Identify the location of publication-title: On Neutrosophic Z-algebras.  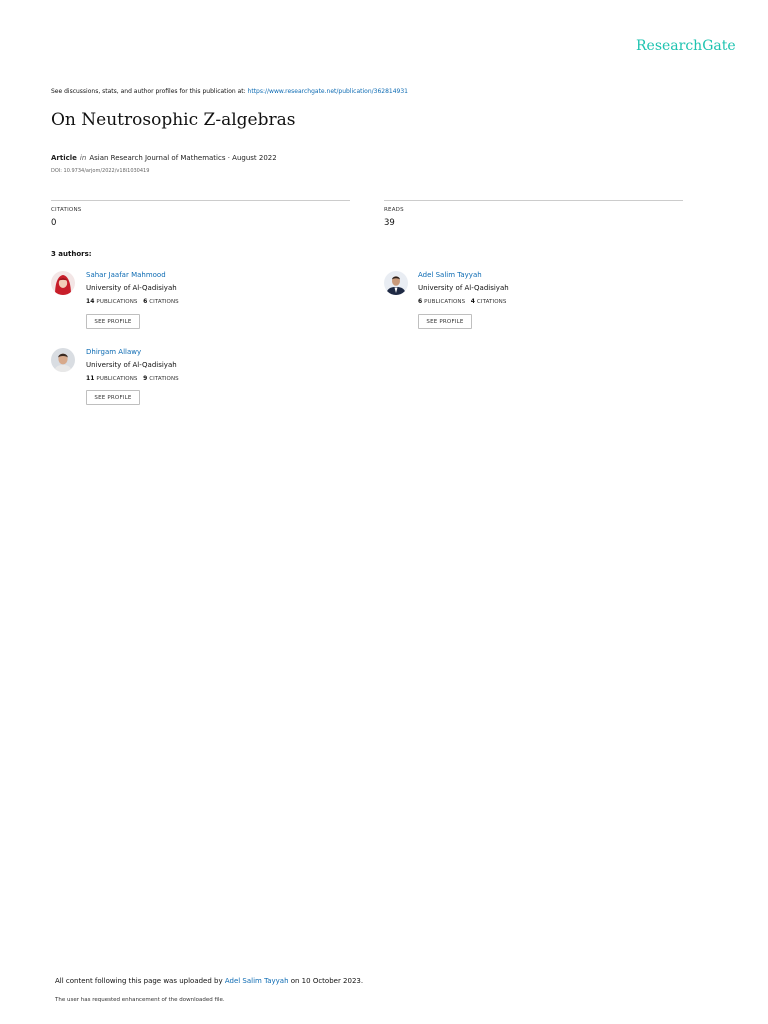
(173, 120).